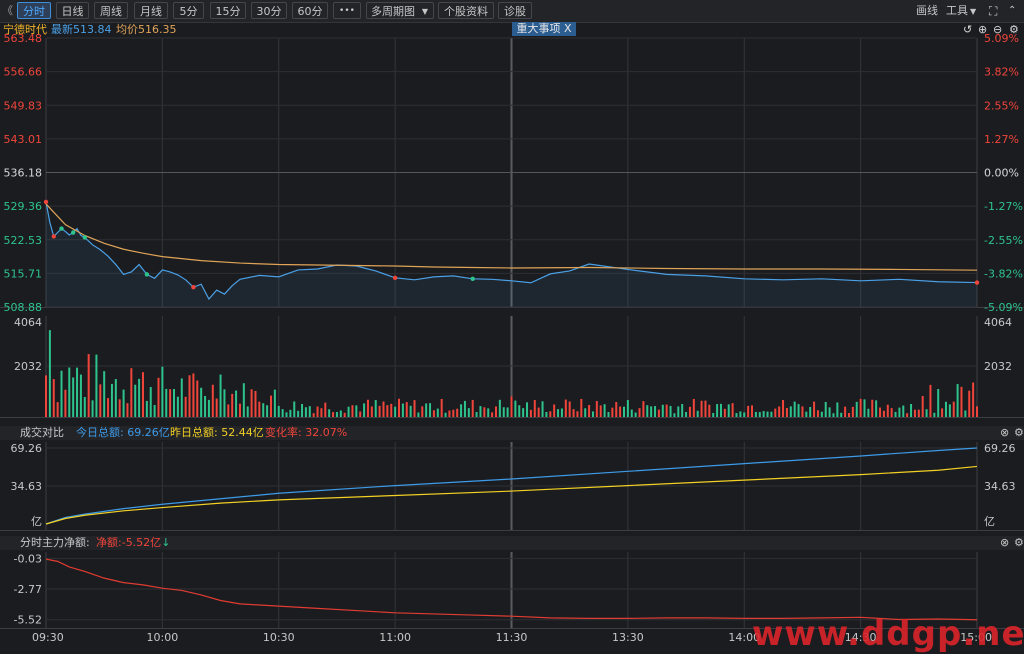  I want to click on flow-tick-left: -0.03, so click(28, 558).